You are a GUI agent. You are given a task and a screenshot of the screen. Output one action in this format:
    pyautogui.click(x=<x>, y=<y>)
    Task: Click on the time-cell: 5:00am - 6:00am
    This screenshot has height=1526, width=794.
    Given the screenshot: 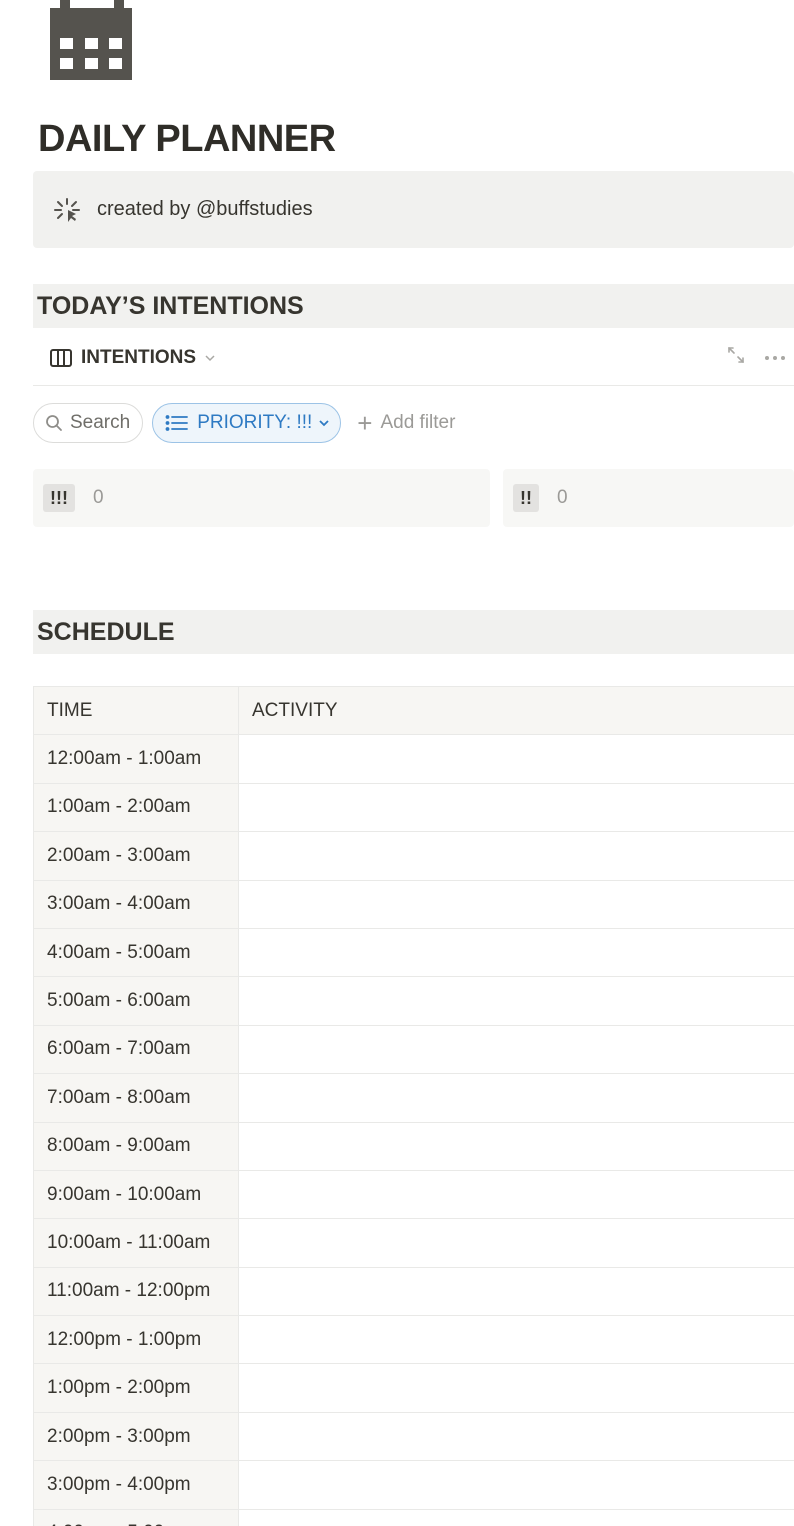 What is the action you would take?
    pyautogui.click(x=136, y=1001)
    